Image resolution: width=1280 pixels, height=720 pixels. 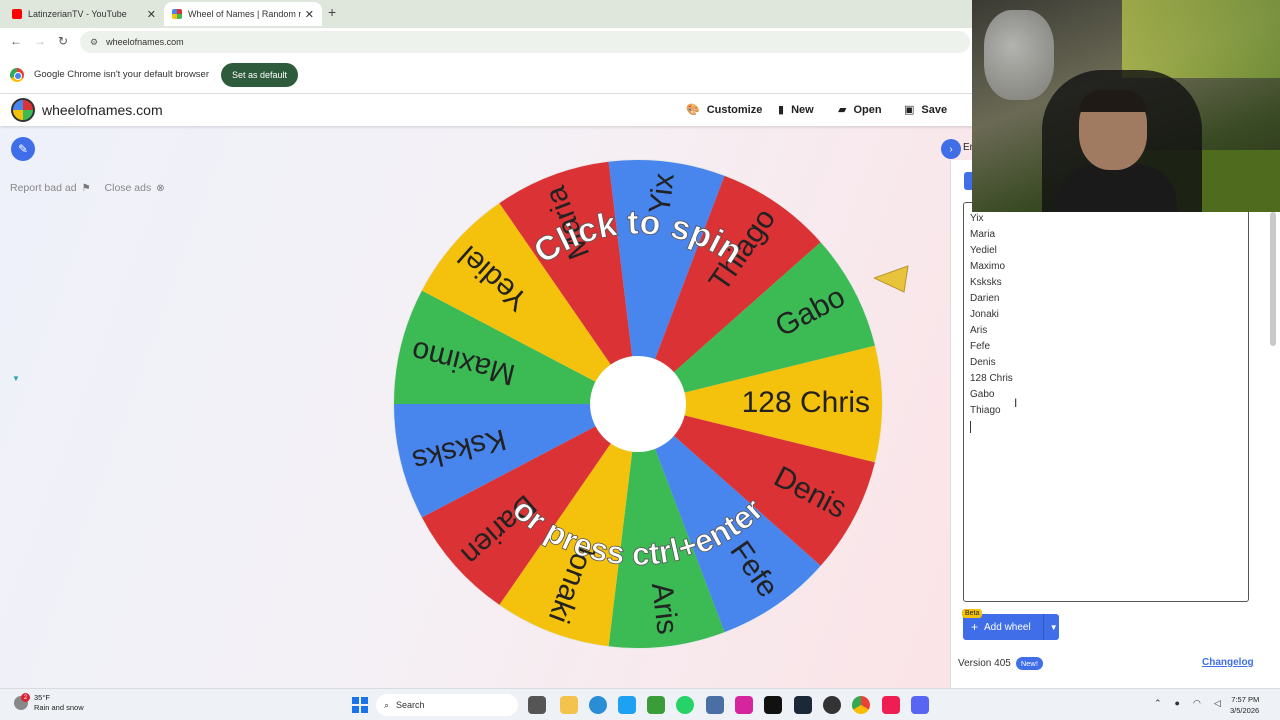 What do you see at coordinates (260, 74) in the screenshot?
I see `set-as-default-button: Set as default` at bounding box center [260, 74].